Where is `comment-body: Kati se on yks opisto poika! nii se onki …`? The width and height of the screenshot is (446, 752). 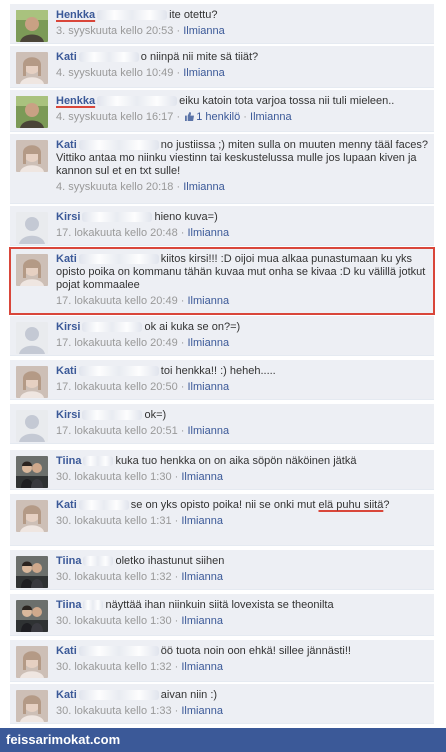 comment-body: Kati se on yks opisto poika! nii se onki … is located at coordinates (242, 513).